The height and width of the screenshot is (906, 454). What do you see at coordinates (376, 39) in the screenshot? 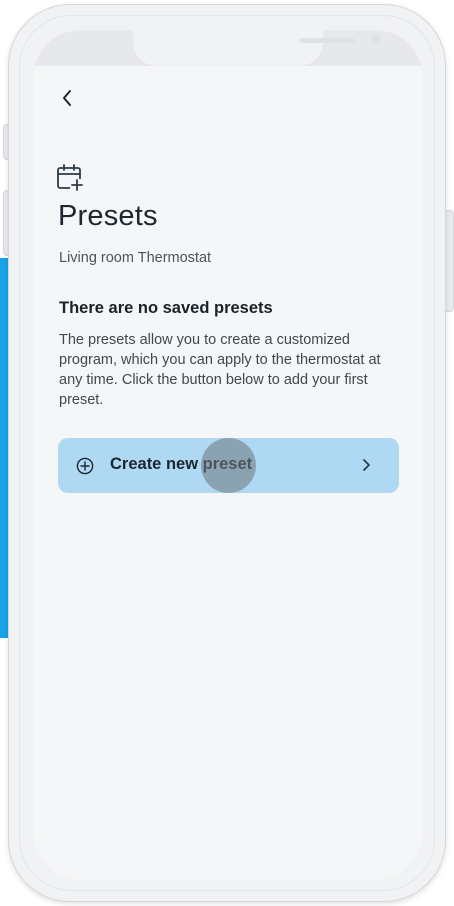
I see `front-camera` at bounding box center [376, 39].